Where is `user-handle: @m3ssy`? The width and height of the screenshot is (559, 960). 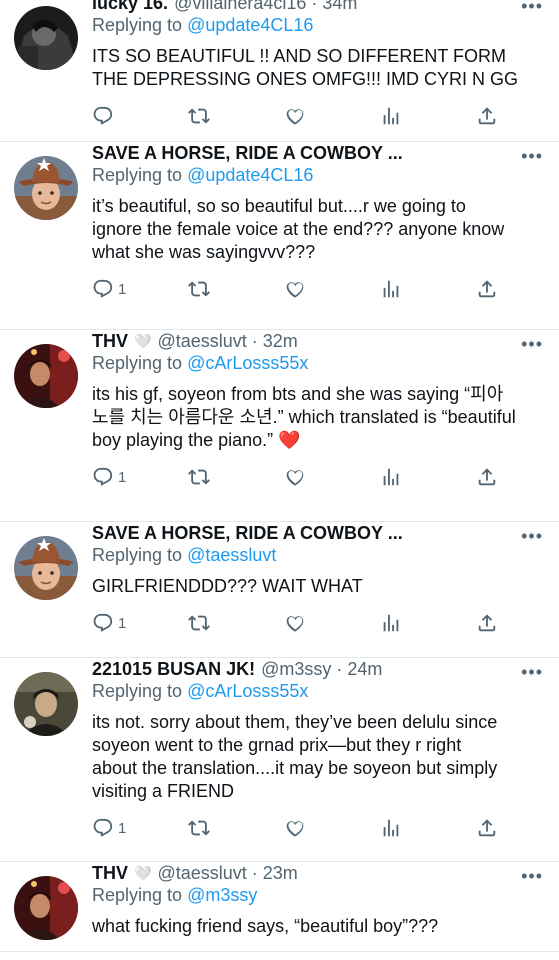 user-handle: @m3ssy is located at coordinates (296, 669).